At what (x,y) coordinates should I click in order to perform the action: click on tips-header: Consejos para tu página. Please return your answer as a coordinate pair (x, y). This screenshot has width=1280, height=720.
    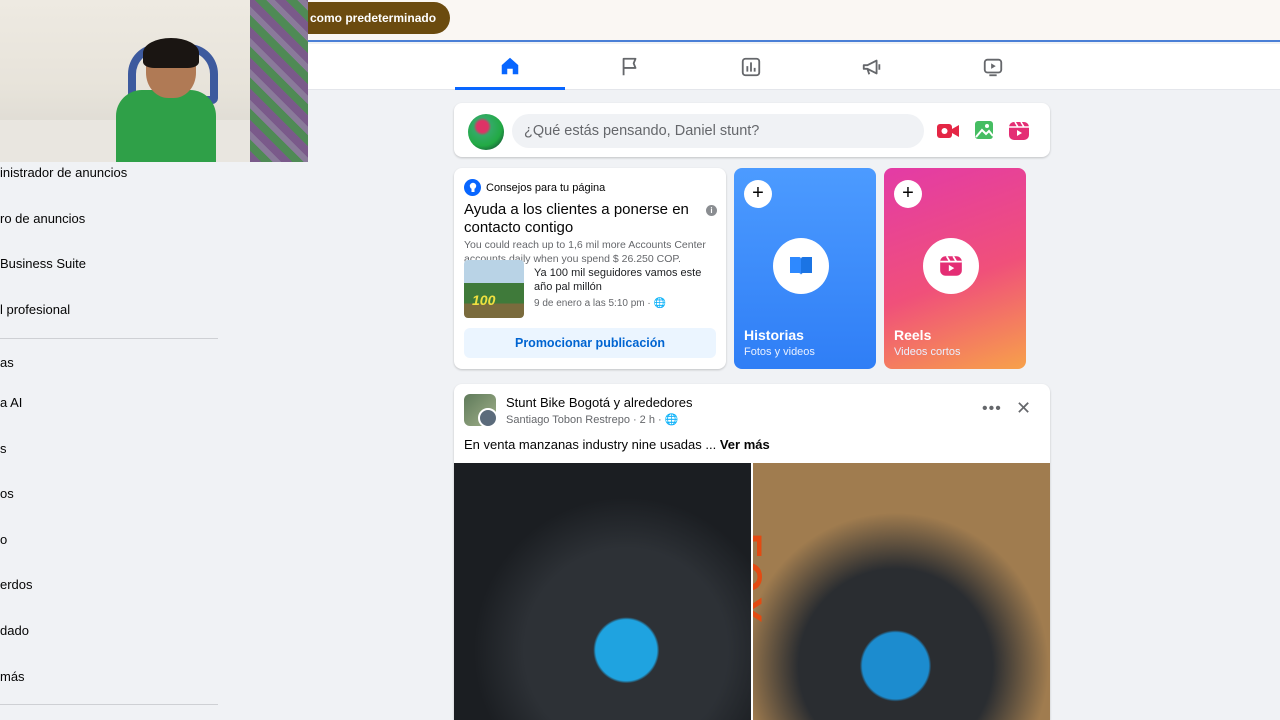
    Looking at the image, I should click on (534, 187).